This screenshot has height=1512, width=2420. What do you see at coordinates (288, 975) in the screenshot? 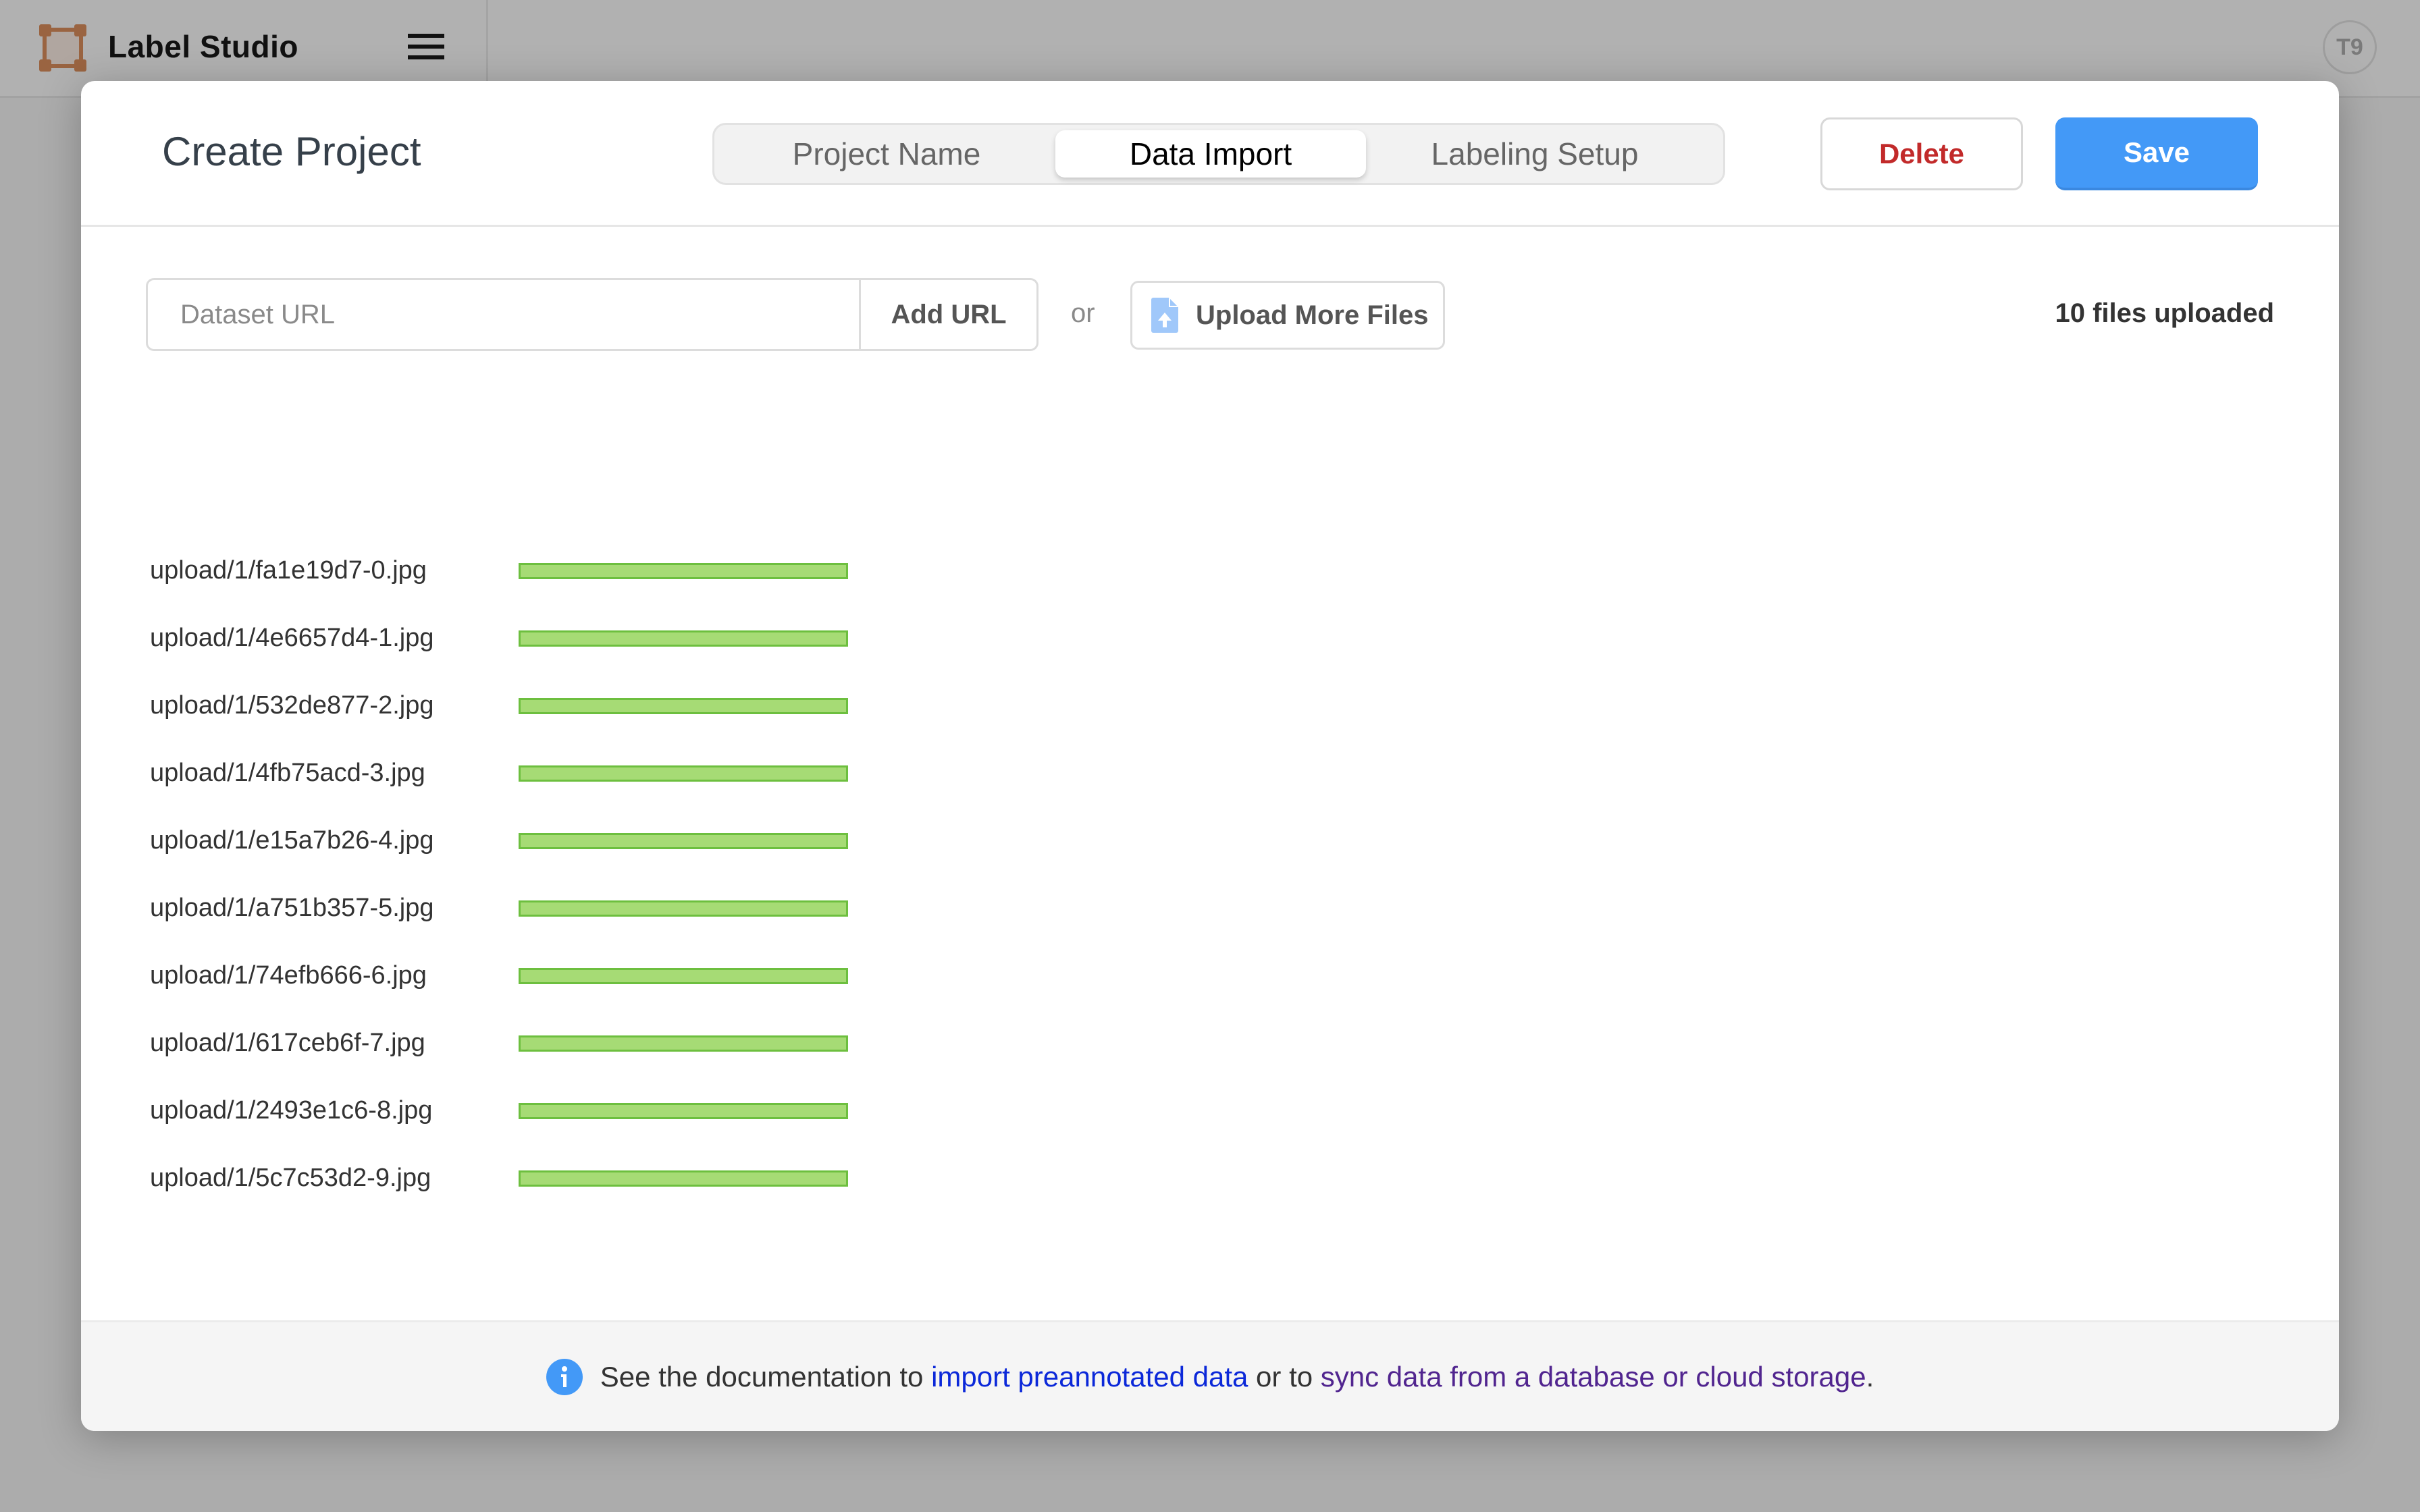
I see `file-name: upload/1/74efb666-6.jpg` at bounding box center [288, 975].